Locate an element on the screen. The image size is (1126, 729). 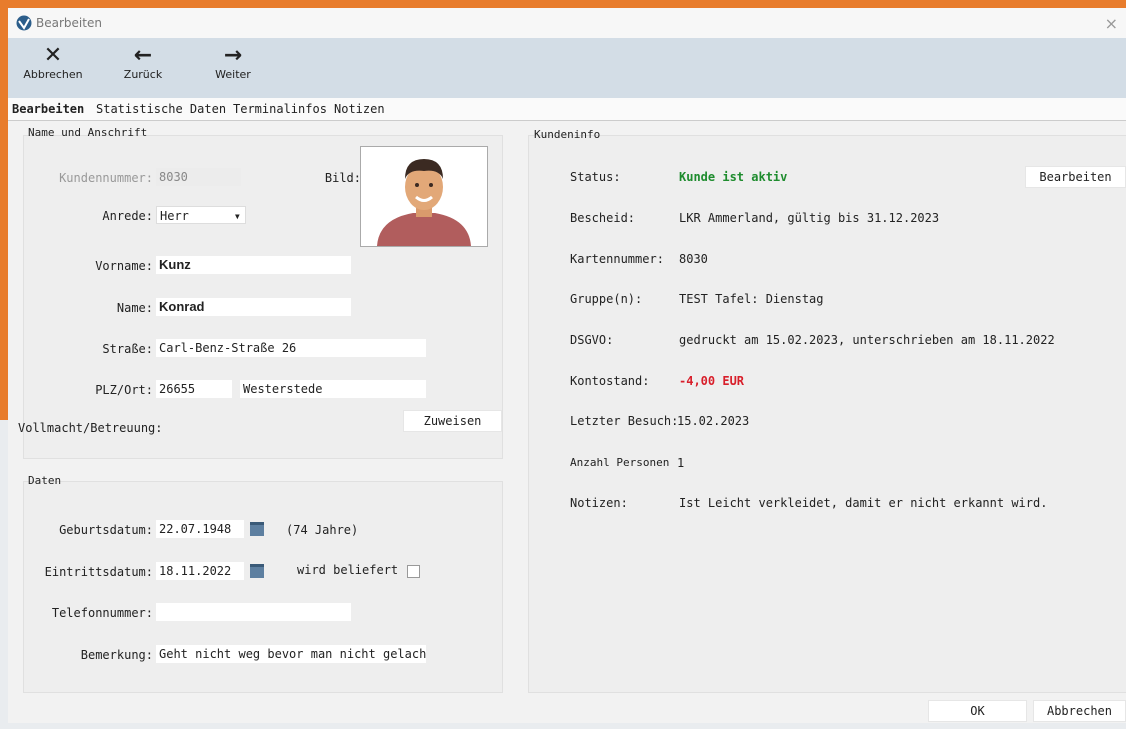
close-icon: × is located at coordinates (1111, 23).